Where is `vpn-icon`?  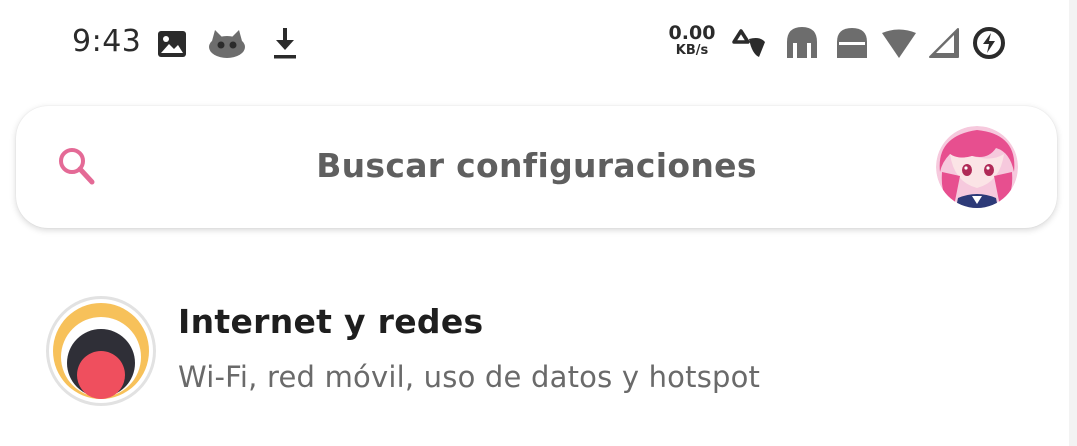
vpn-icon is located at coordinates (748, 43).